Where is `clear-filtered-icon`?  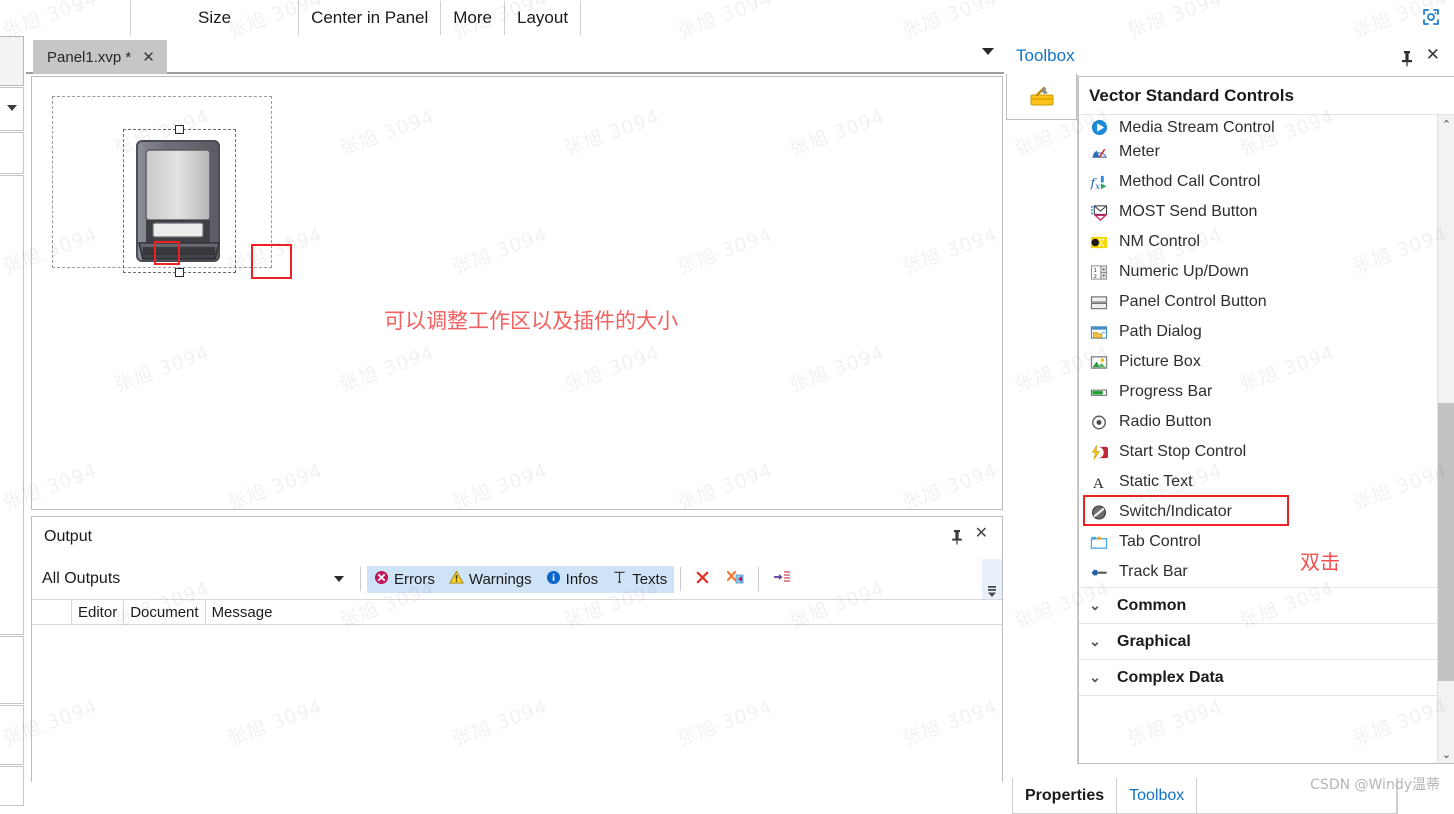
clear-filtered-icon is located at coordinates (735, 579).